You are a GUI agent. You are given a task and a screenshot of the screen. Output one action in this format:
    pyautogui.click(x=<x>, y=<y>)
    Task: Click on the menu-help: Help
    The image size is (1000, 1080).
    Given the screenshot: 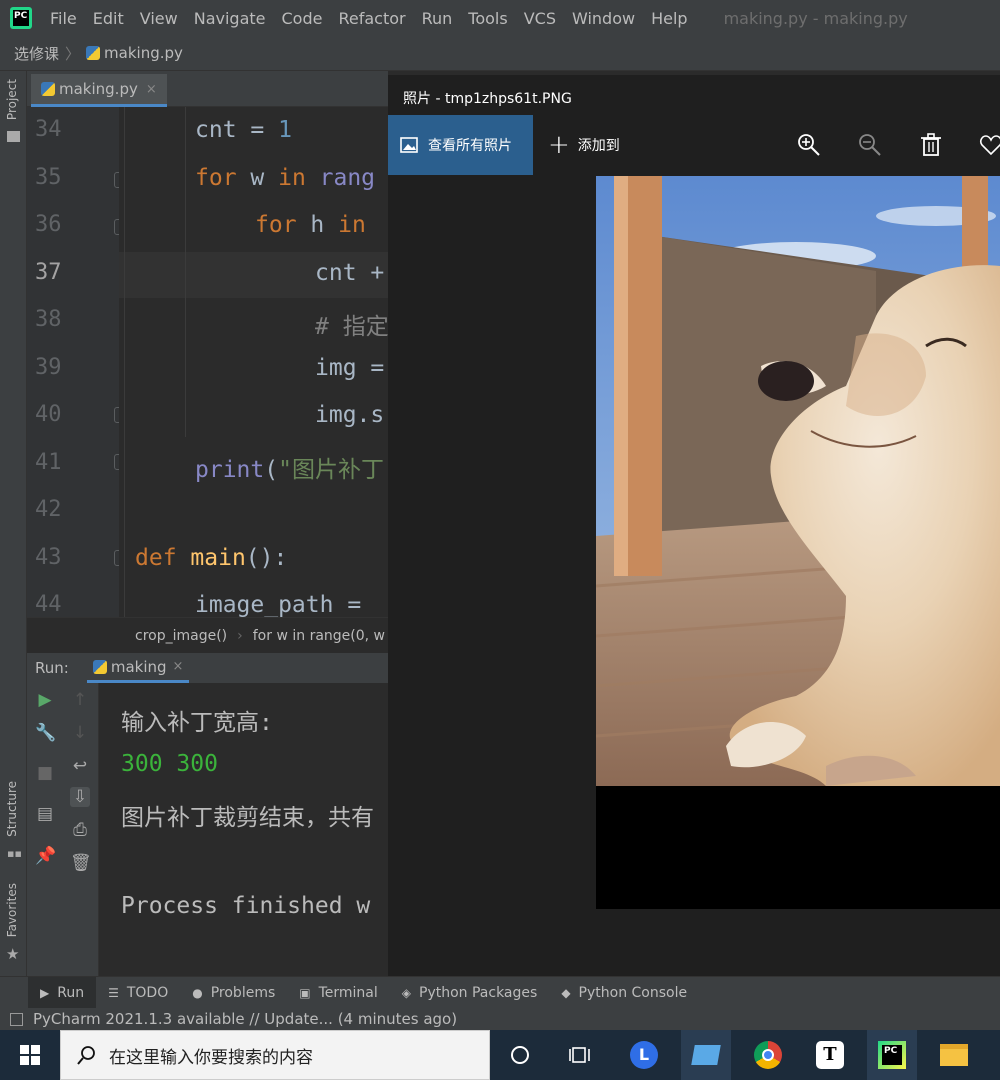 What is the action you would take?
    pyautogui.click(x=669, y=18)
    